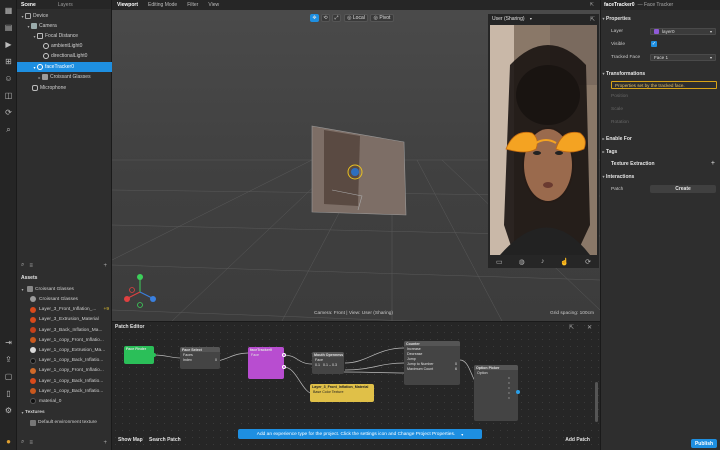  I want to click on settings-icon: ⚙, so click(8, 410).